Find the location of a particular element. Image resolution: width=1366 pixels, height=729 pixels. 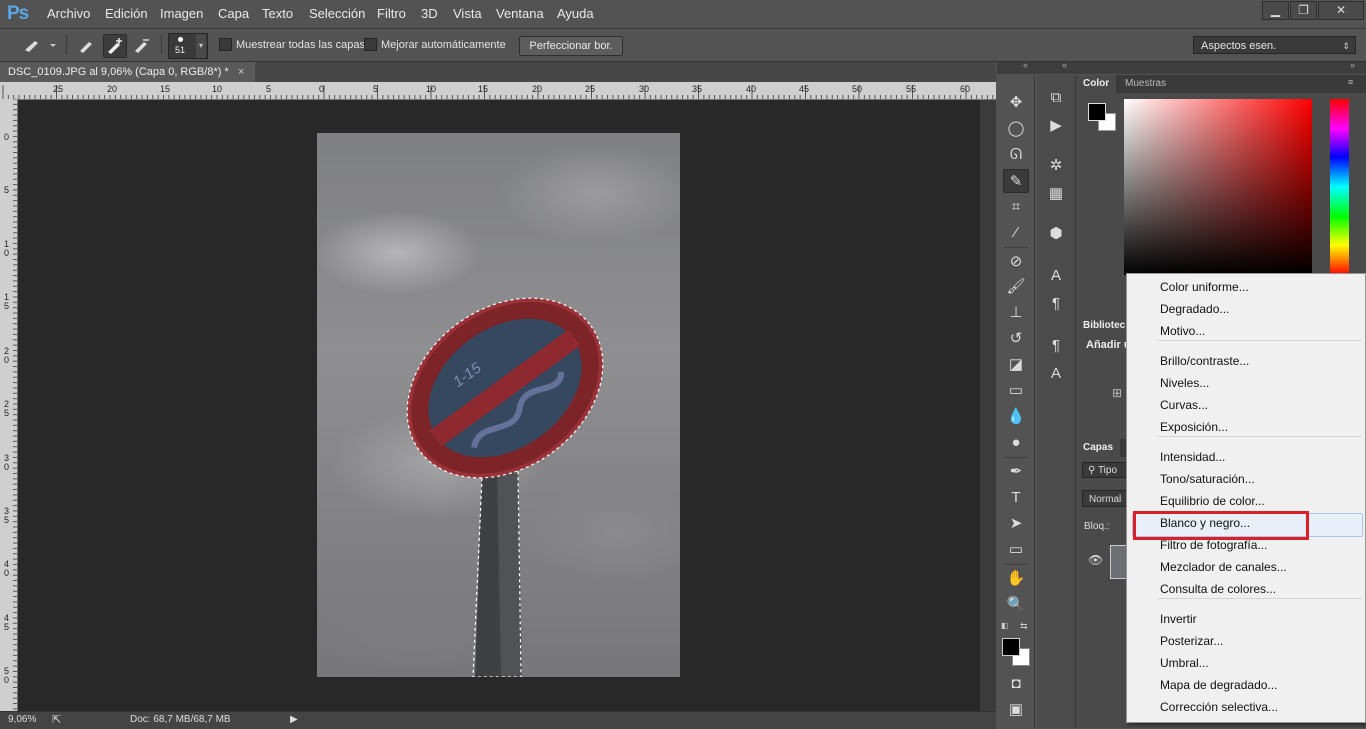

add-to-selection-button is located at coordinates (115, 46).